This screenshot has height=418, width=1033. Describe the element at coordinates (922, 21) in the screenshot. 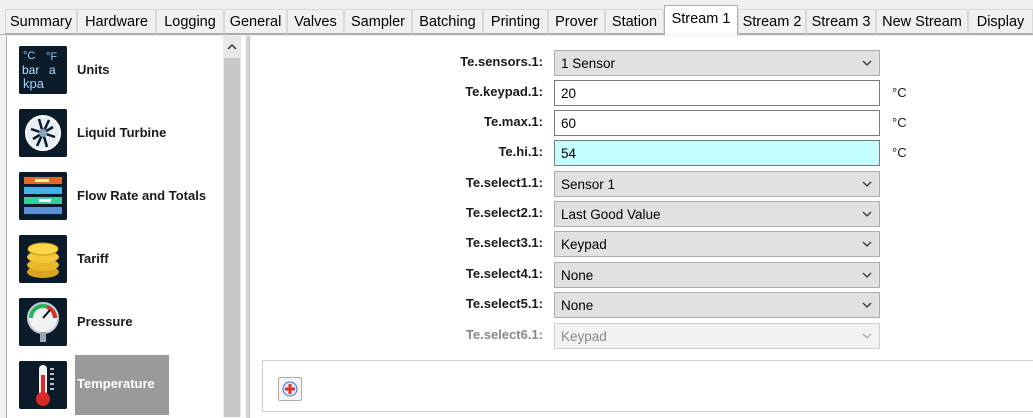

I see `tab-new-stream: New Stream` at that location.